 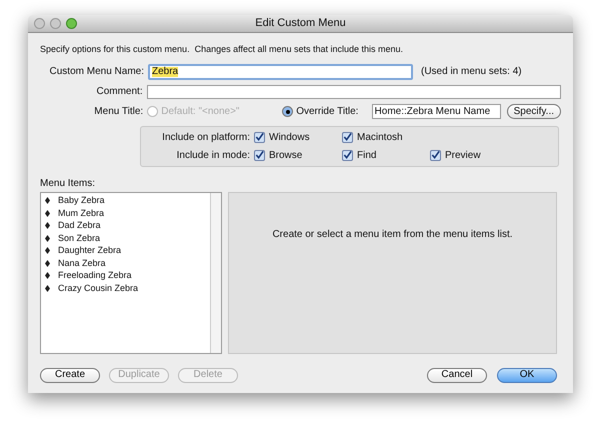 What do you see at coordinates (119, 92) in the screenshot?
I see `field-label: Comment:` at bounding box center [119, 92].